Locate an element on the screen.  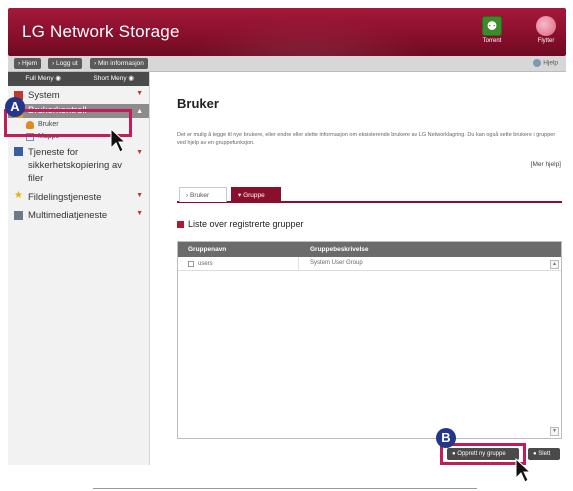
logout-button: › Logg ut is located at coordinates (65, 63).